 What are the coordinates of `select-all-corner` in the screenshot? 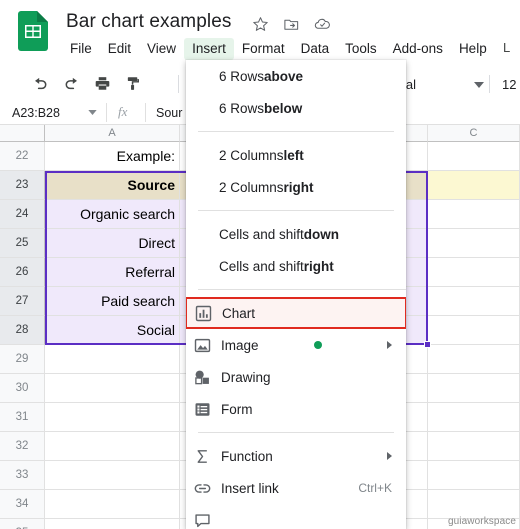 It's located at (22, 133).